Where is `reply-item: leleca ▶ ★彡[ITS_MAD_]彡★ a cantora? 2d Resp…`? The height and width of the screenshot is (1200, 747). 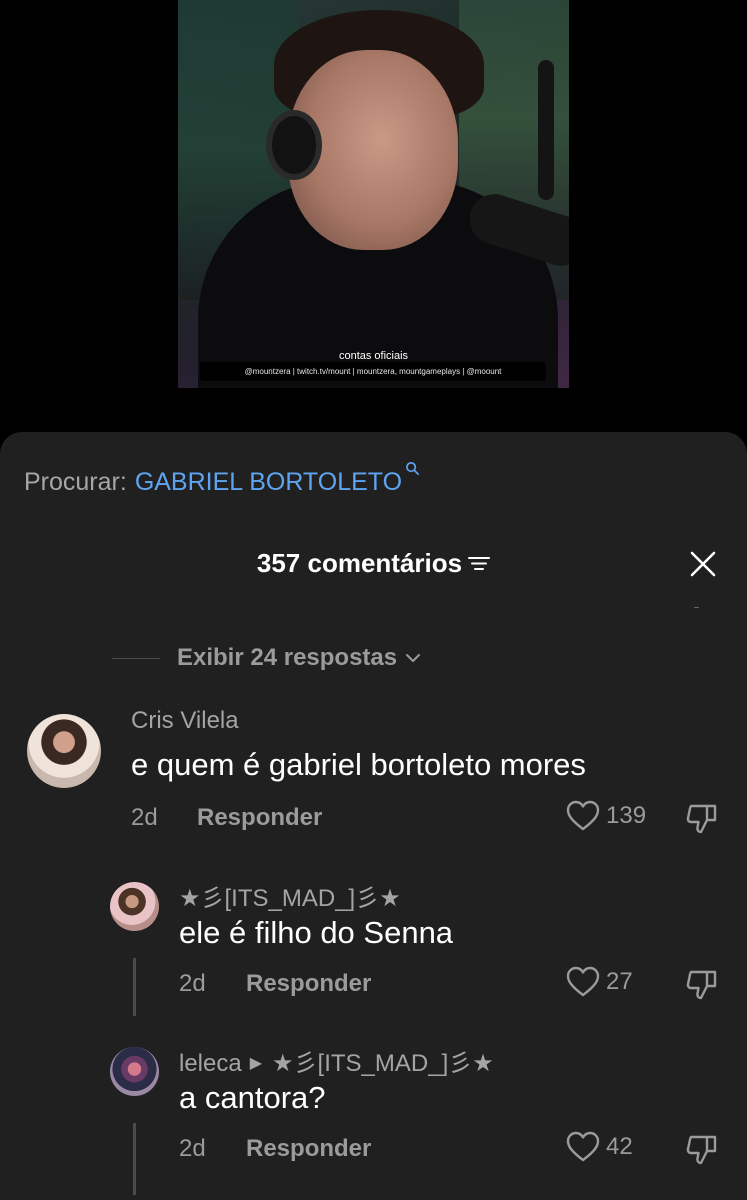 reply-item: leleca ▶ ★彡[ITS_MAD_]彡★ a cantora? 2d Resp… is located at coordinates (373, 1117).